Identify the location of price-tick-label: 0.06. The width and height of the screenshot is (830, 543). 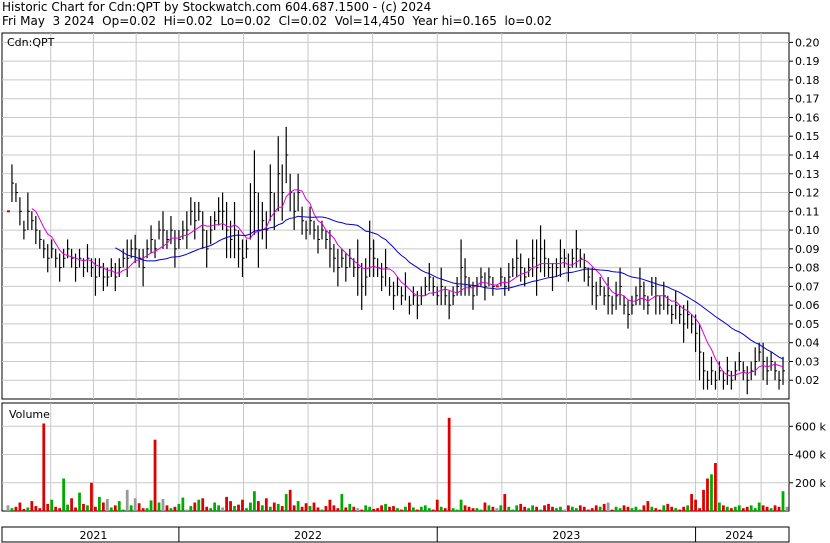
(807, 305).